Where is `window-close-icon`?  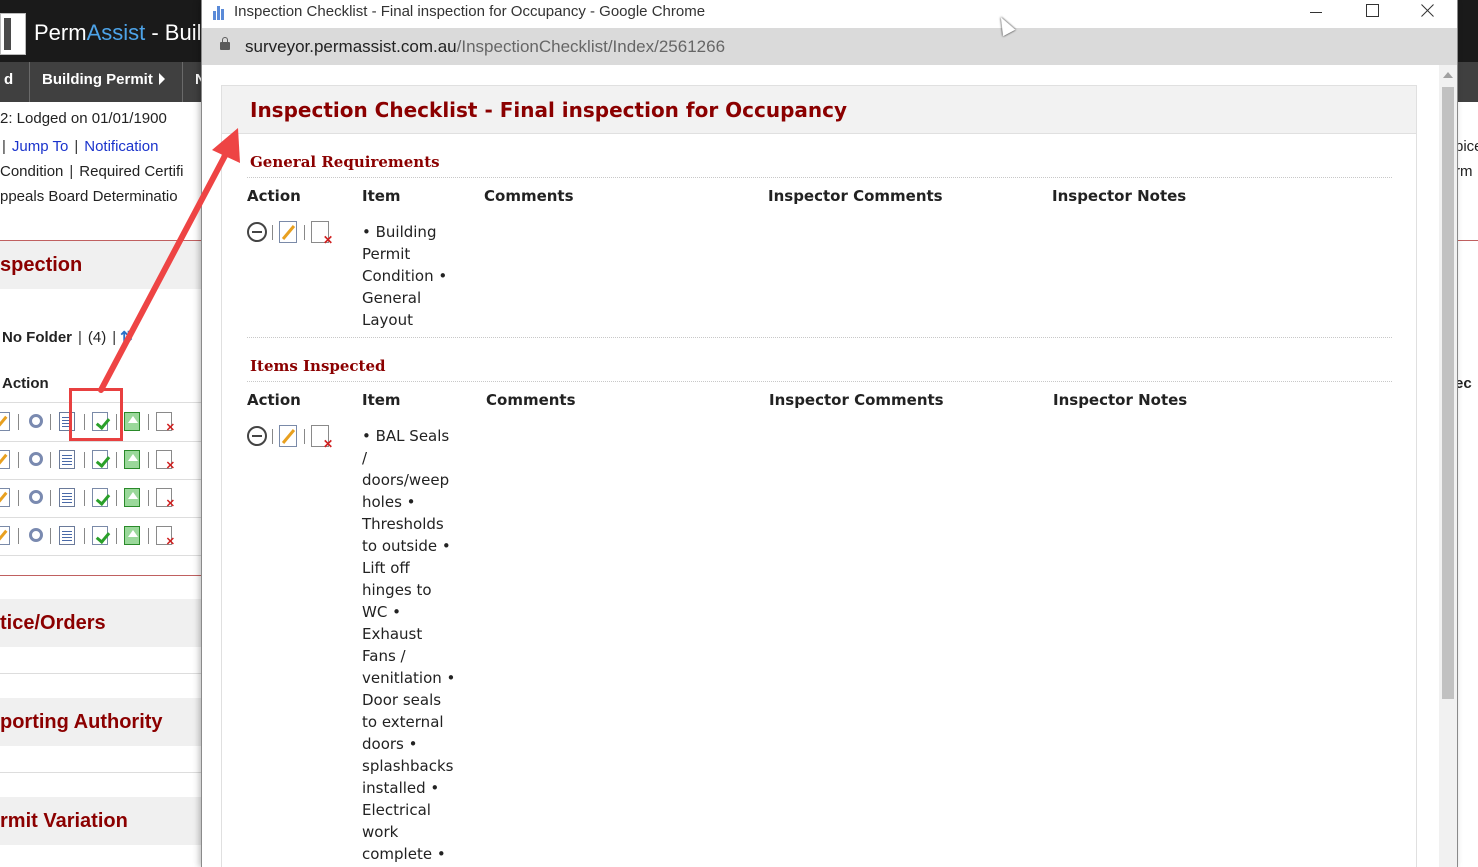 window-close-icon is located at coordinates (1428, 14).